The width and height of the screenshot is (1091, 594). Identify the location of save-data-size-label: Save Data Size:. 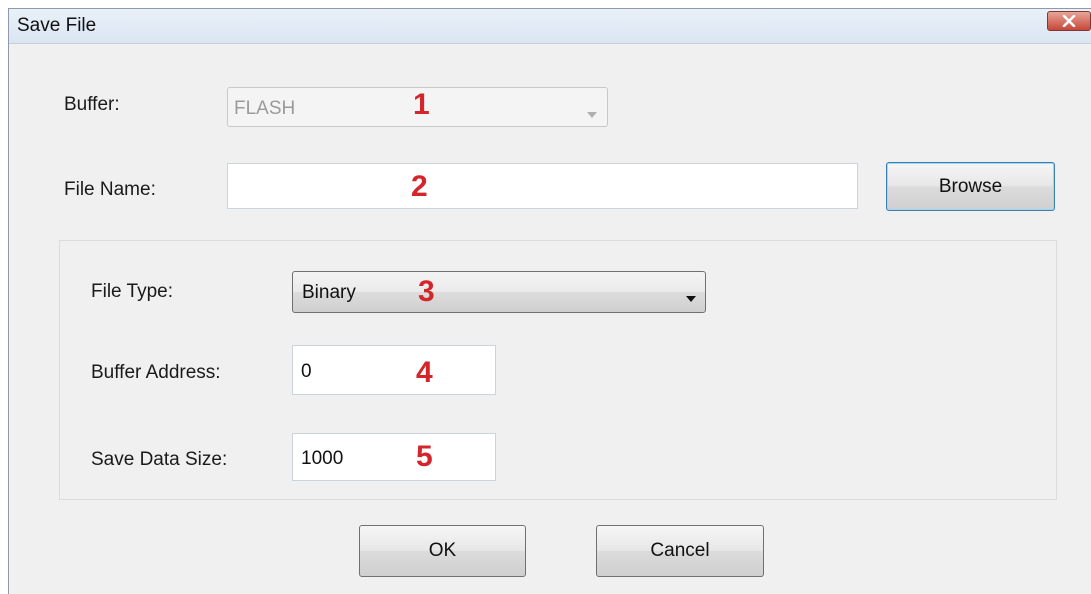
(159, 459).